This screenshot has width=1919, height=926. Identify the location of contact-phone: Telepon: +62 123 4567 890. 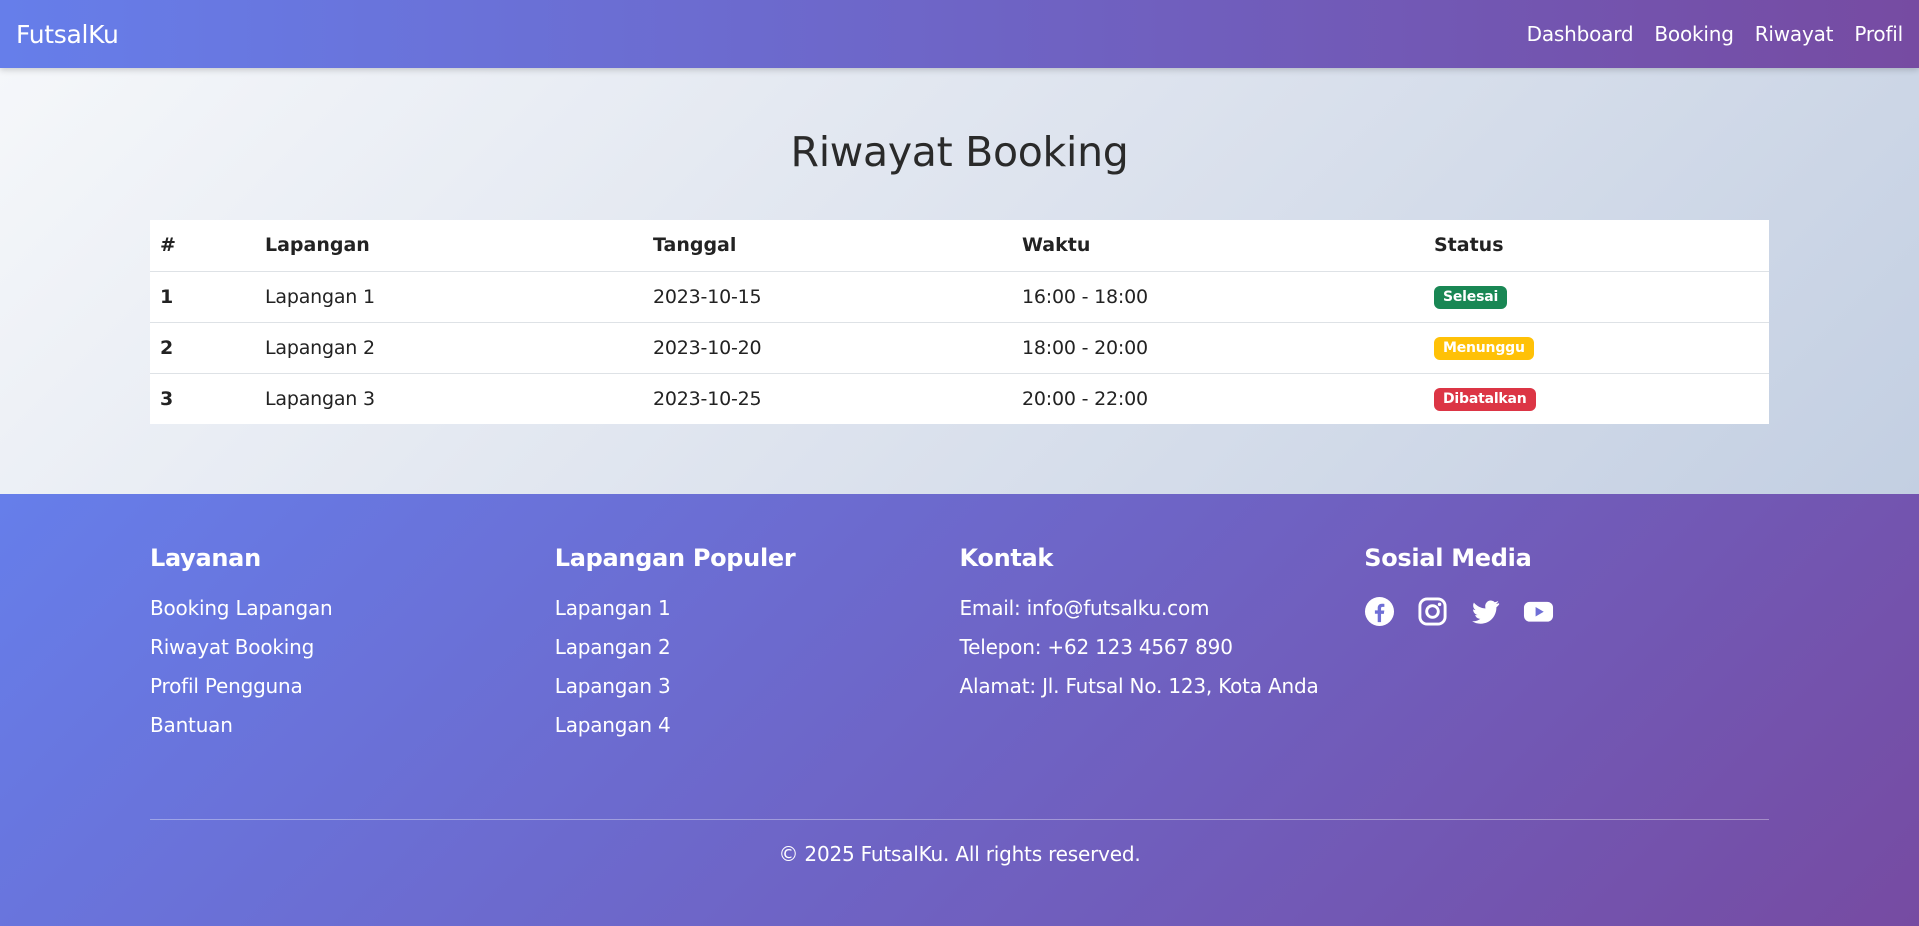
(1096, 647).